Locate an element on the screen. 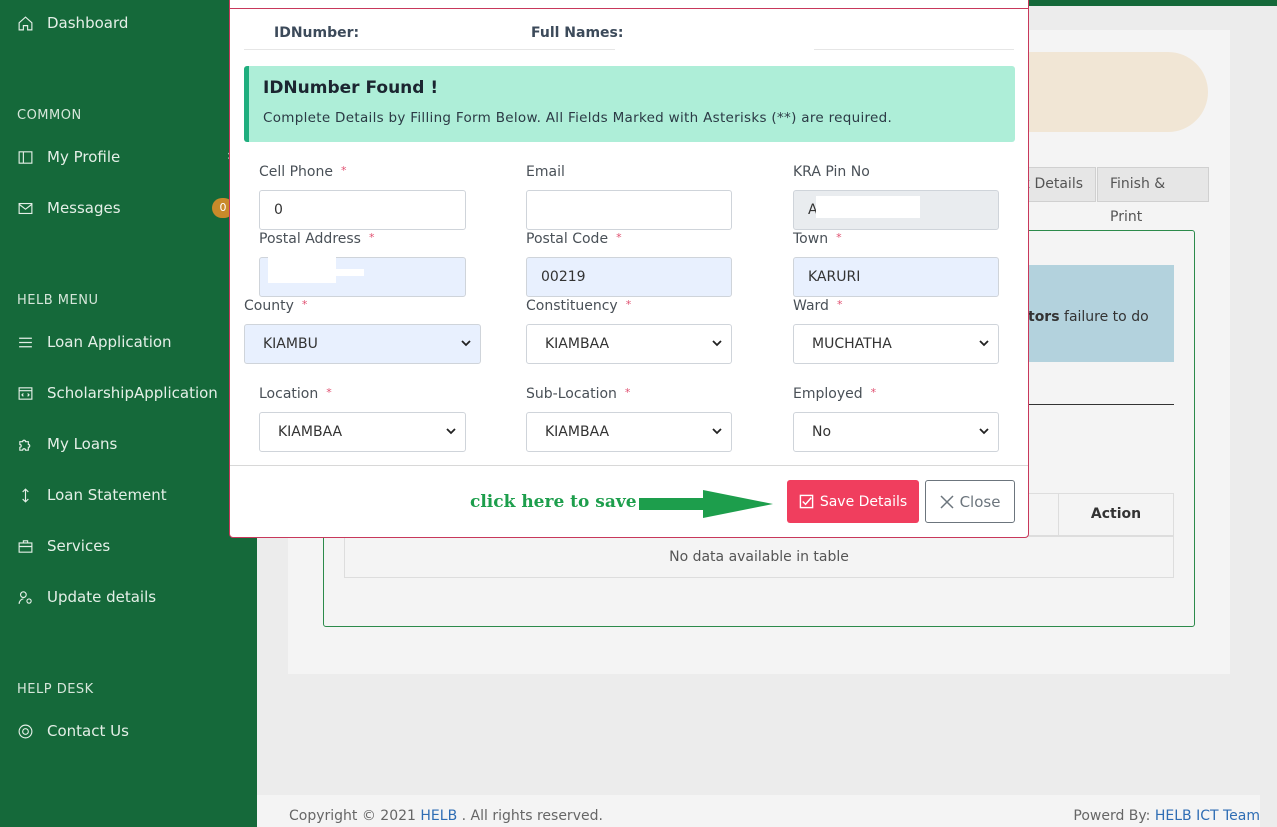  info-bold-text: tors is located at coordinates (1044, 317).